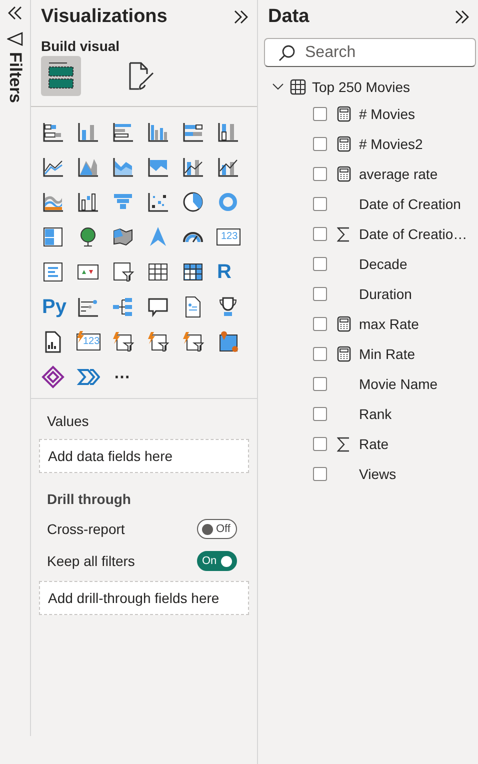  Describe the element at coordinates (89, 499) in the screenshot. I see `section-title: Drill through` at that location.